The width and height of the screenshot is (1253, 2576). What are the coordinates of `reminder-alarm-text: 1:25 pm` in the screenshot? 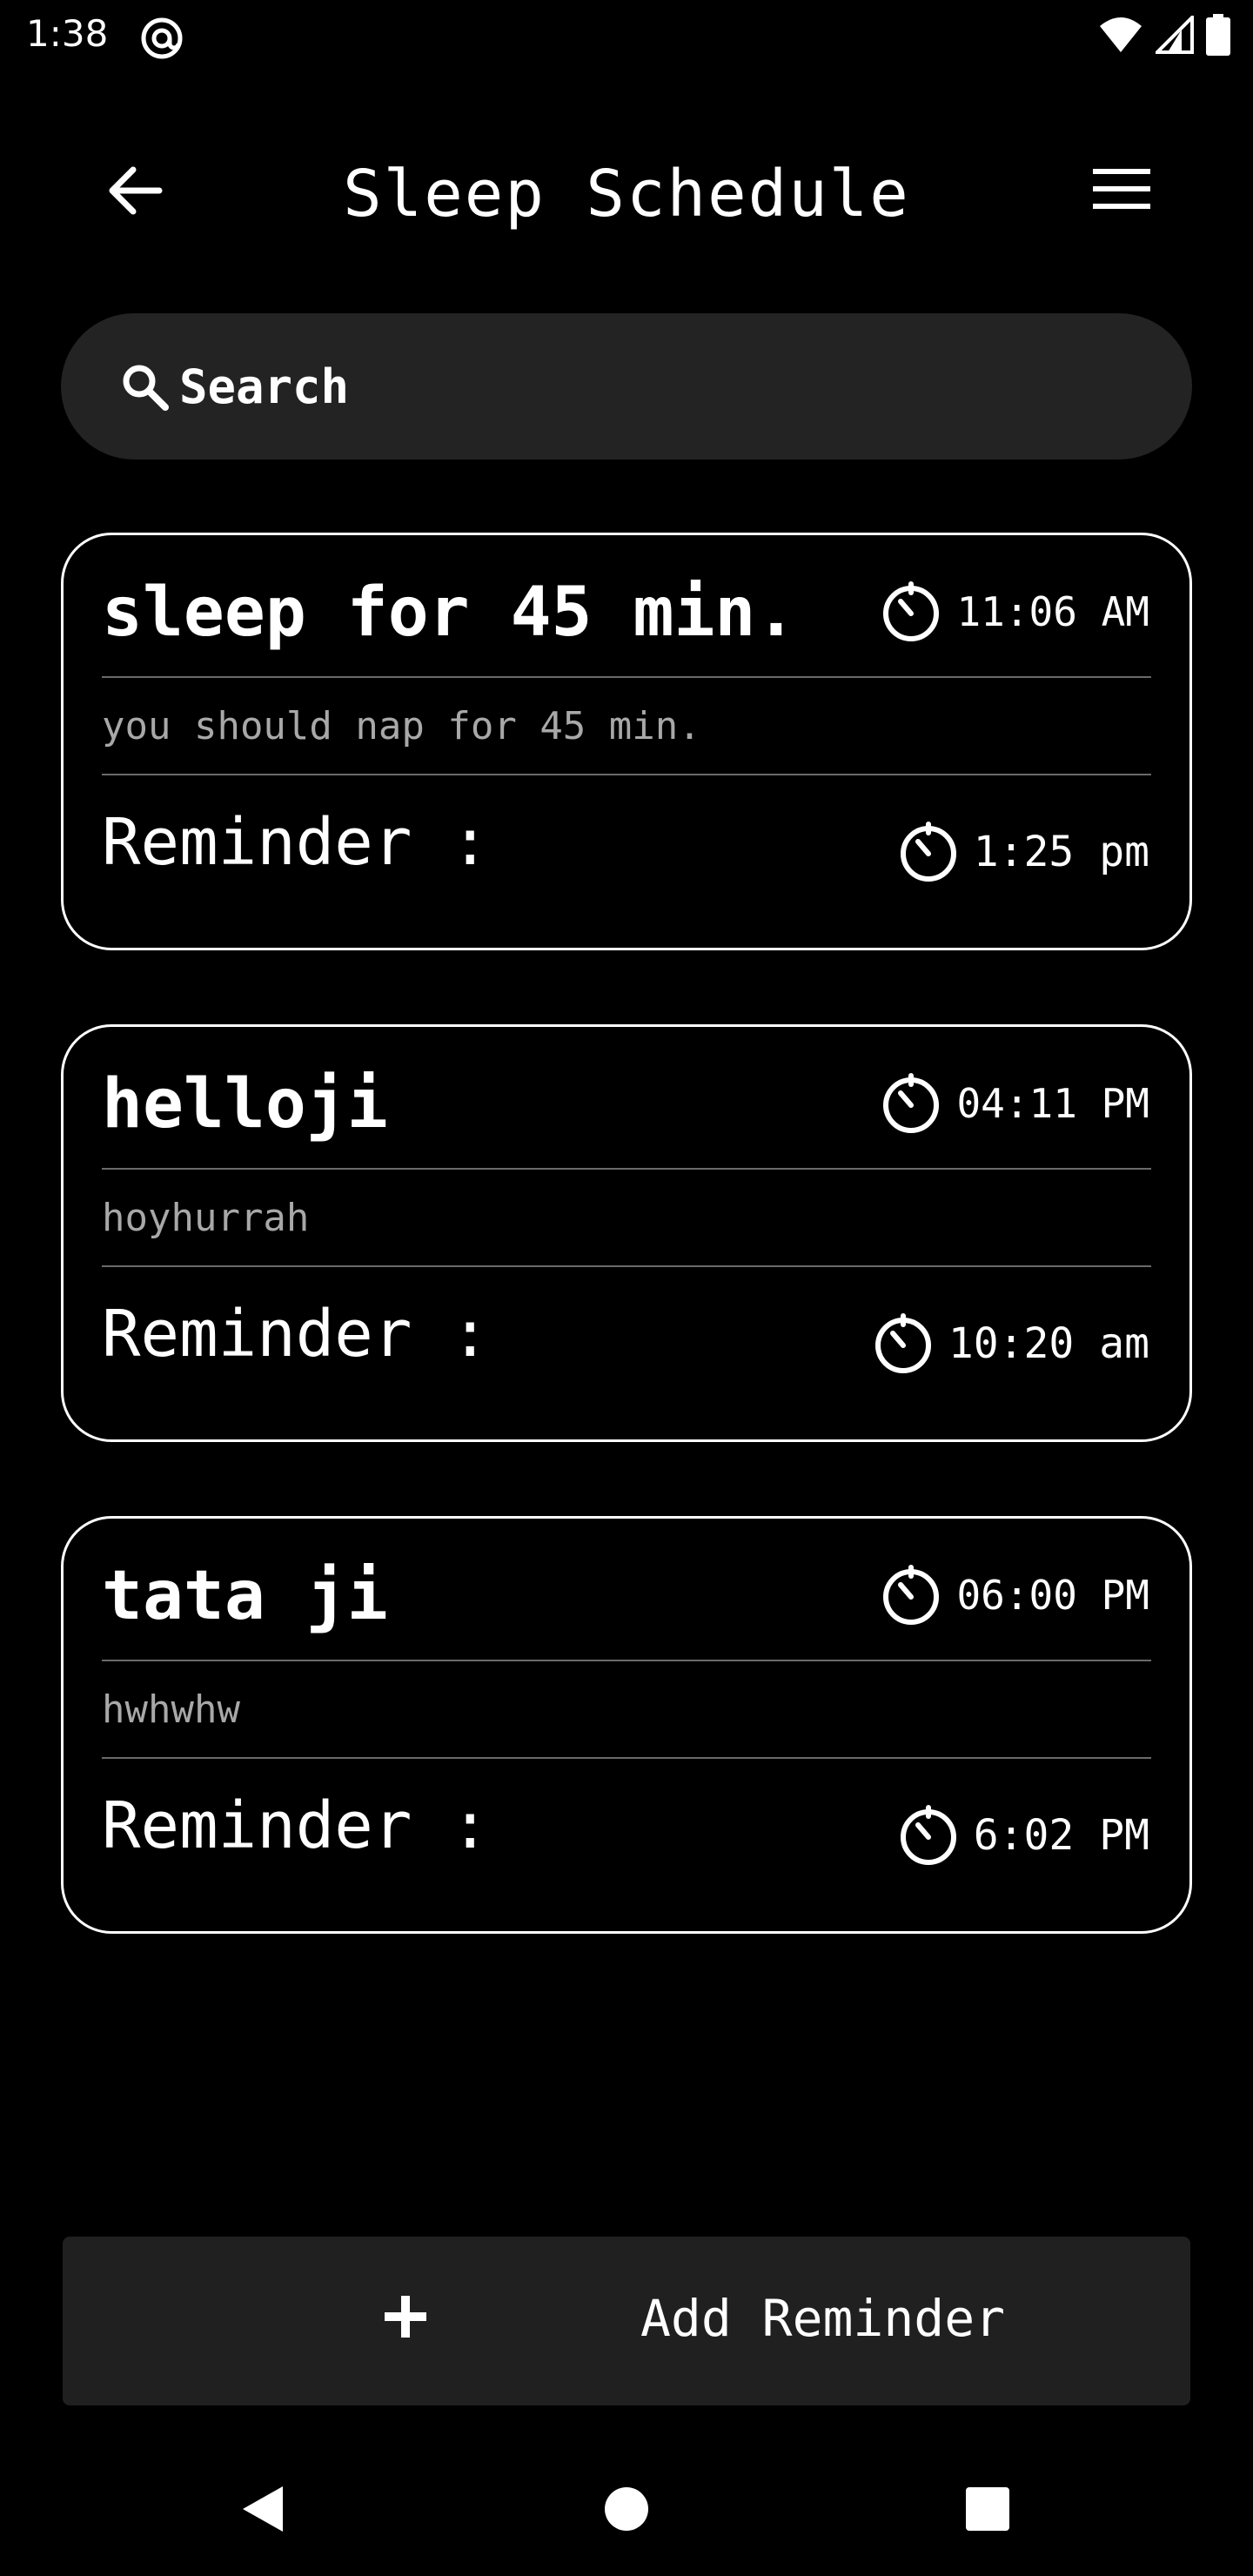 It's located at (1061, 852).